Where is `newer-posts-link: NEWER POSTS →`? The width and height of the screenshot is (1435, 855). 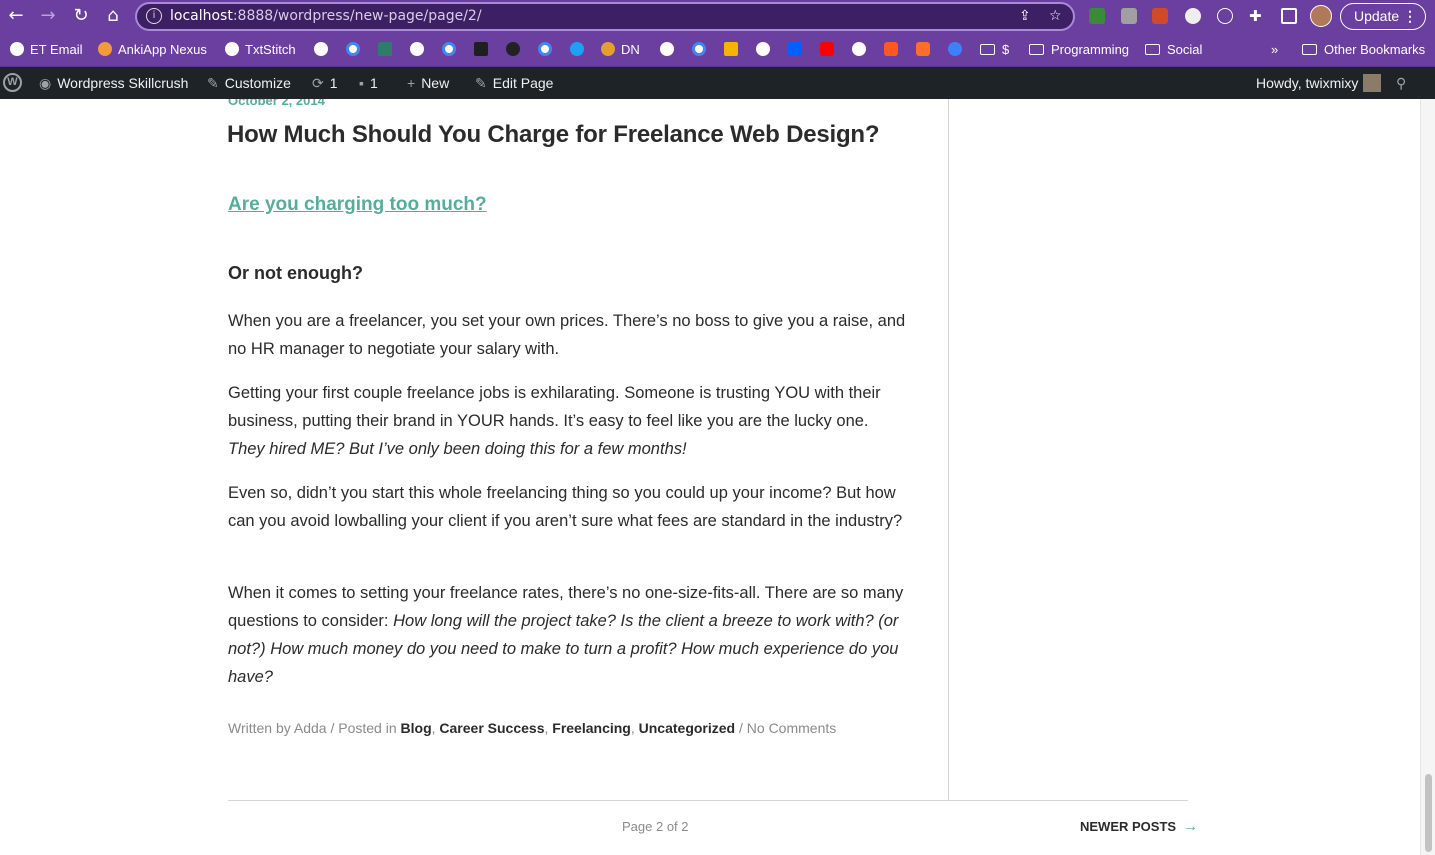 newer-posts-link: NEWER POSTS → is located at coordinates (1139, 827).